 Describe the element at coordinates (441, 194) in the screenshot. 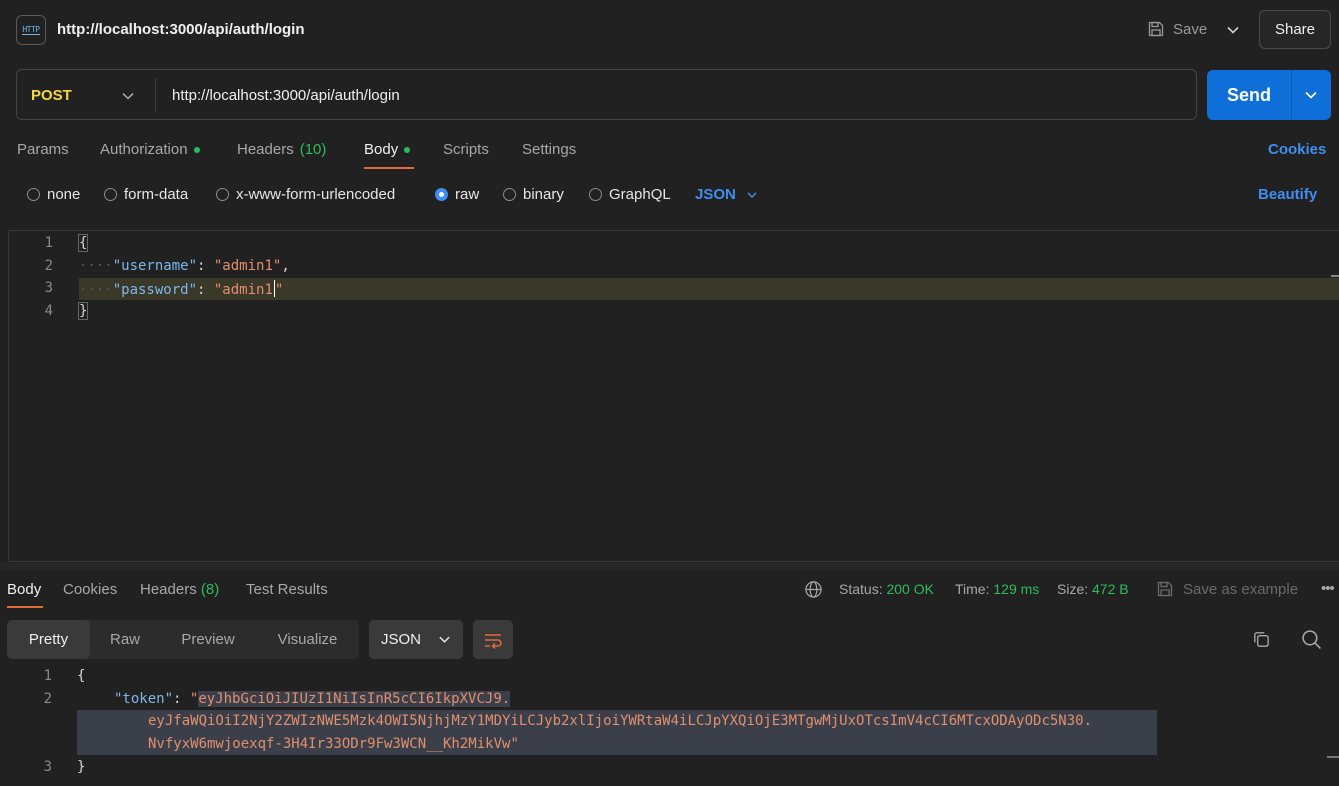

I see `radio-circle-selected` at that location.